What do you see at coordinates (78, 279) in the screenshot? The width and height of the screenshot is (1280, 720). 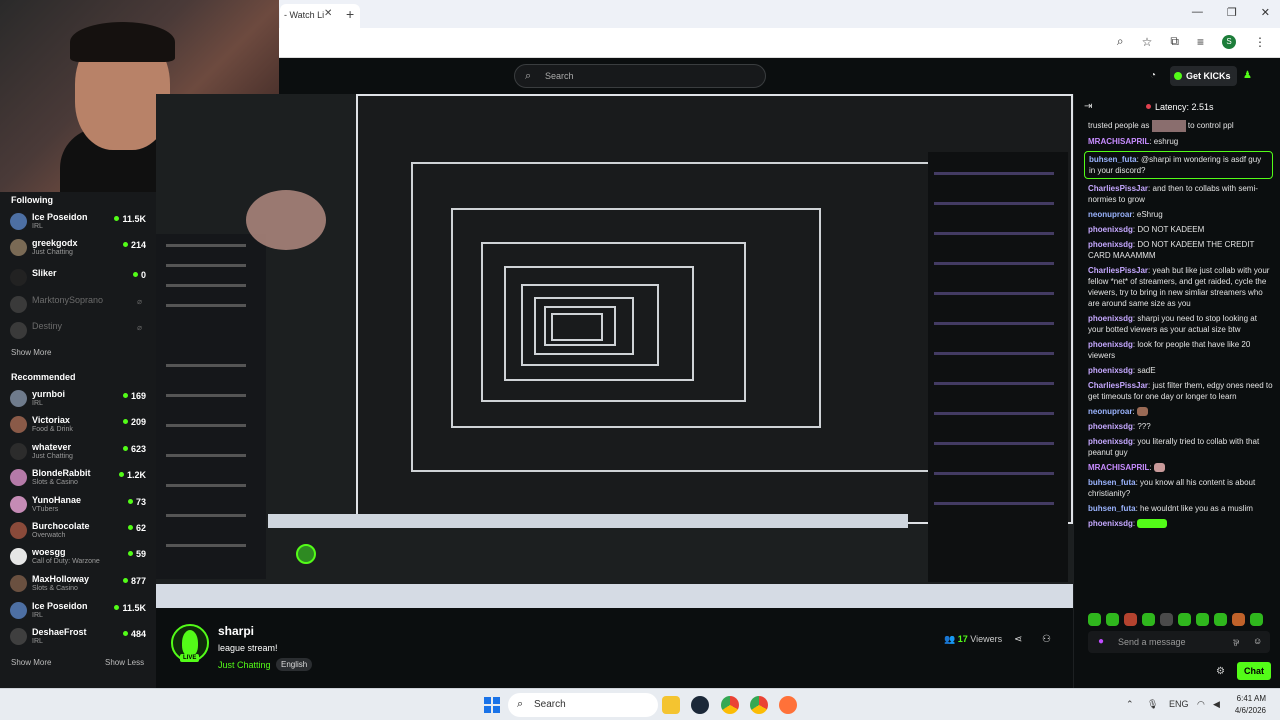 I see `sidebar-item-following: Sliker 0` at bounding box center [78, 279].